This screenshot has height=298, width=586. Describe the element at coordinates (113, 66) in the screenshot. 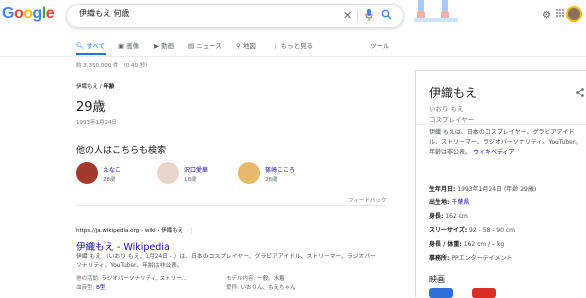

I see `result-stats: 約 3,350,000 件 （0.40 秒）` at that location.